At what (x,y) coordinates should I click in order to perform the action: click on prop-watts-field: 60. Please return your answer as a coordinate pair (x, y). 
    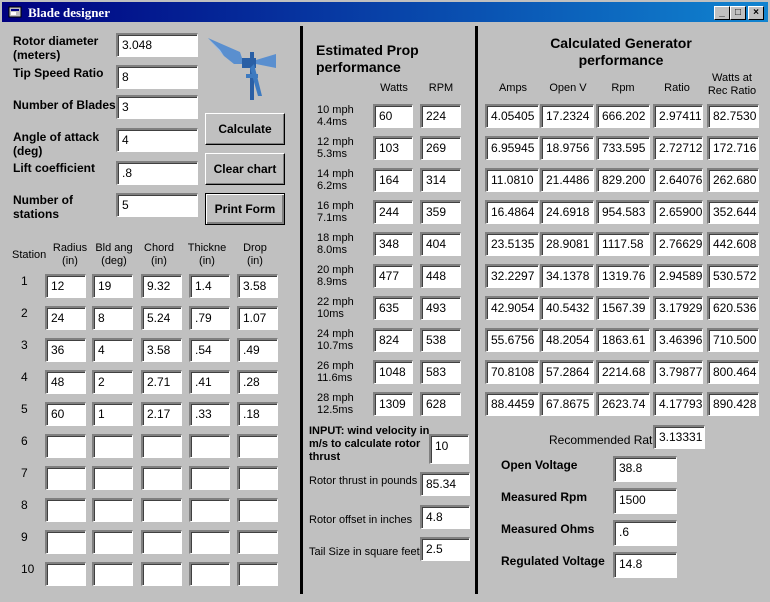
    Looking at the image, I should click on (393, 116).